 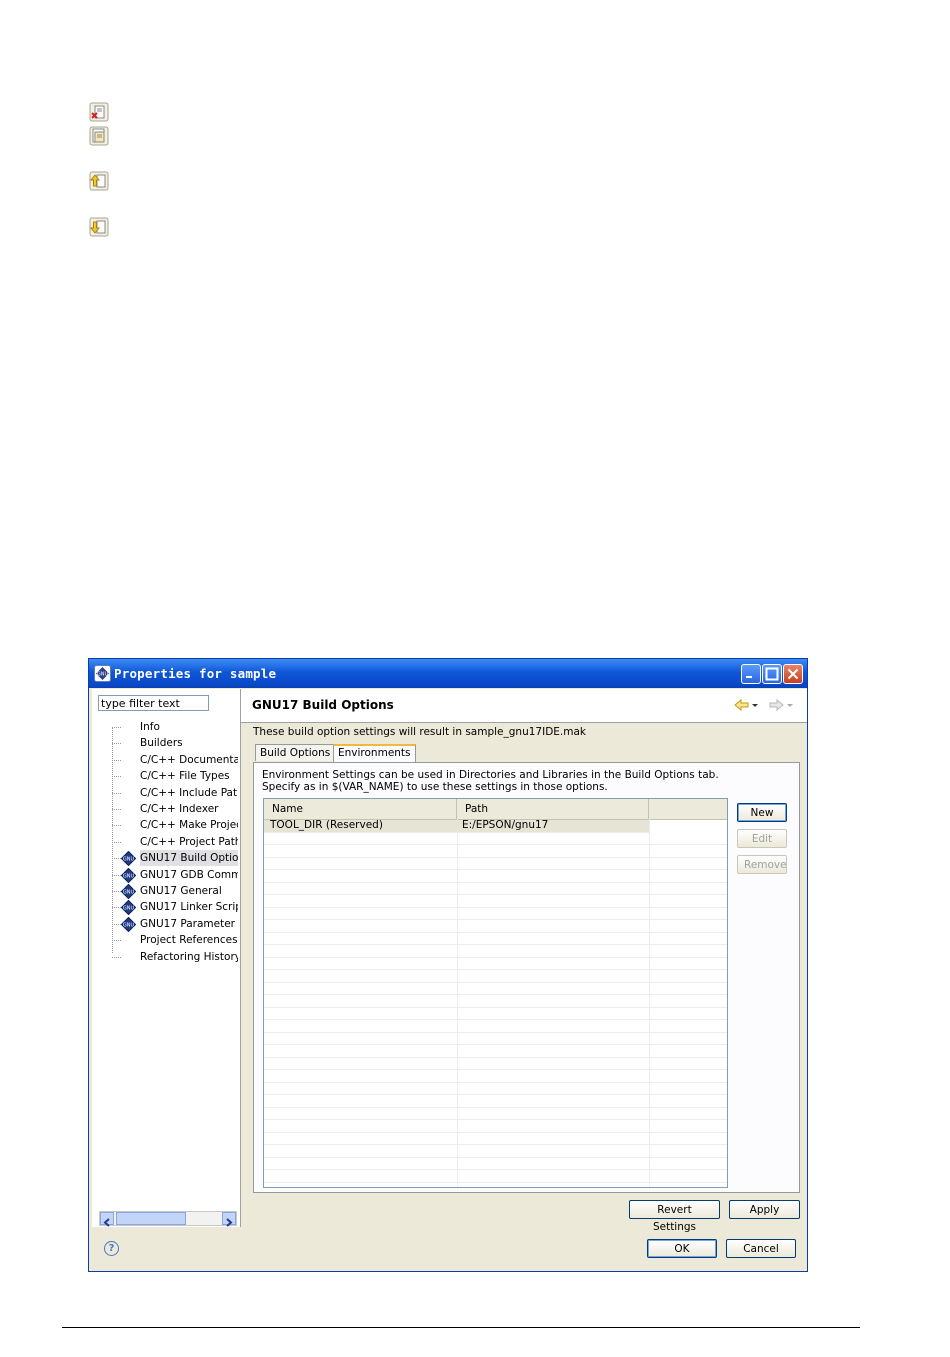 What do you see at coordinates (151, 1218) in the screenshot?
I see `scroll-thumb` at bounding box center [151, 1218].